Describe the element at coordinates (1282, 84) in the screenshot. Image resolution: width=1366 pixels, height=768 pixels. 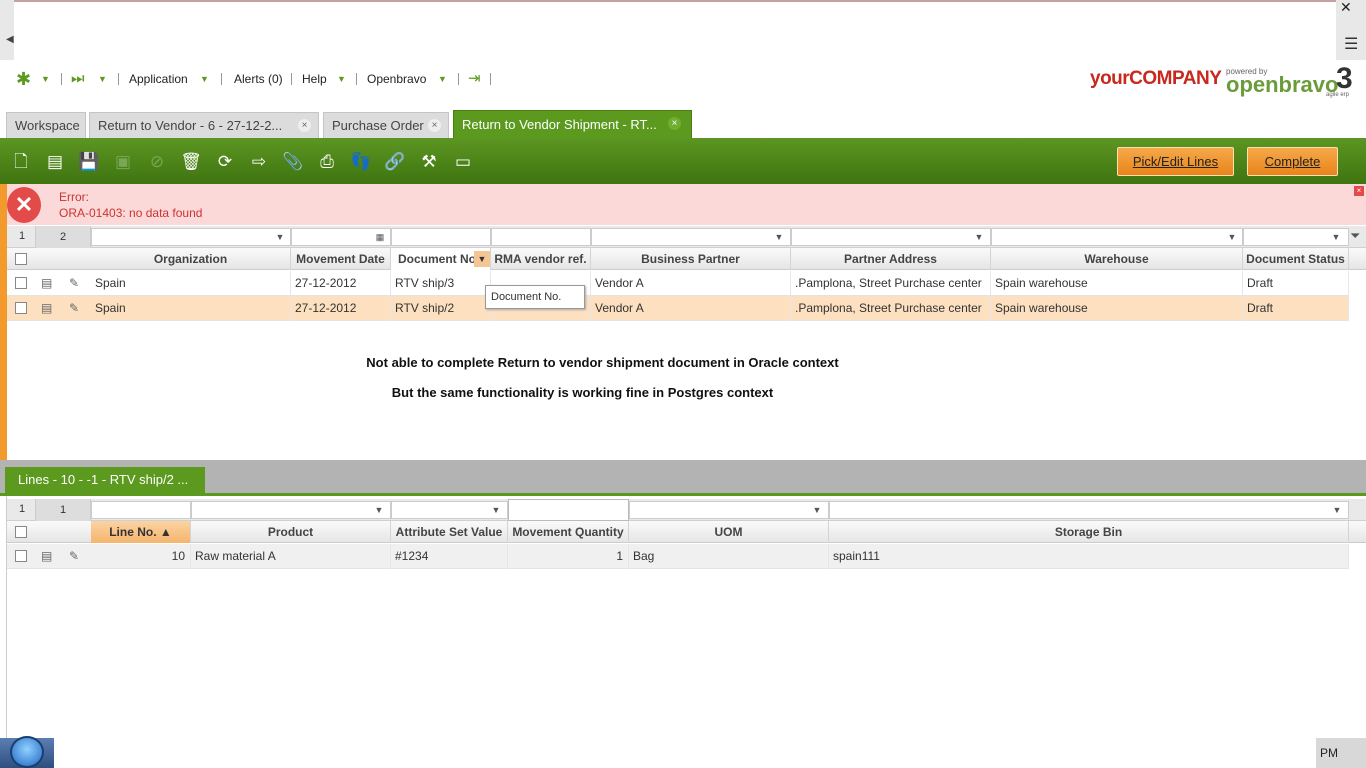
I see `openbravo-logo: openbravo` at that location.